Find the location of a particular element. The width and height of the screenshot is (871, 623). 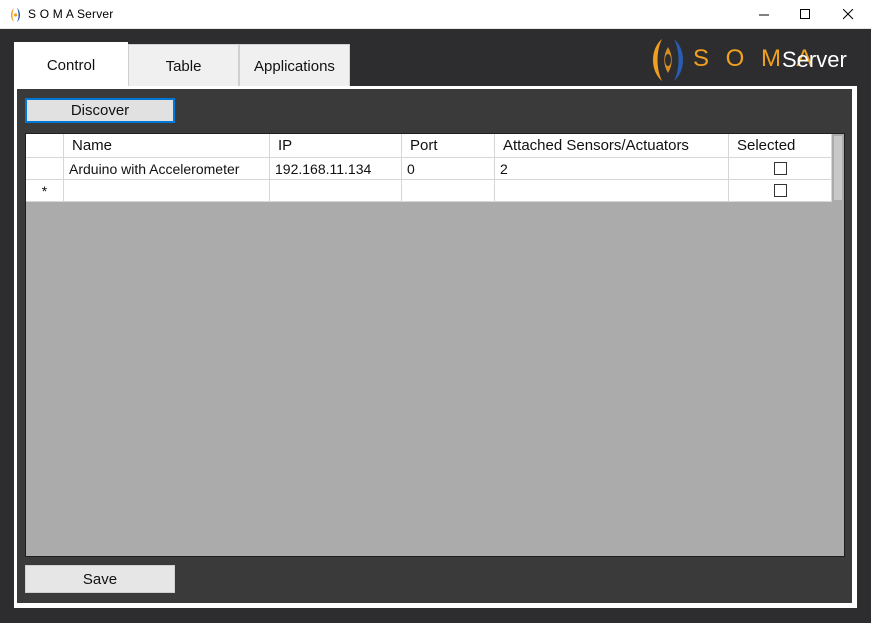

tab-control: Control is located at coordinates (71, 64).